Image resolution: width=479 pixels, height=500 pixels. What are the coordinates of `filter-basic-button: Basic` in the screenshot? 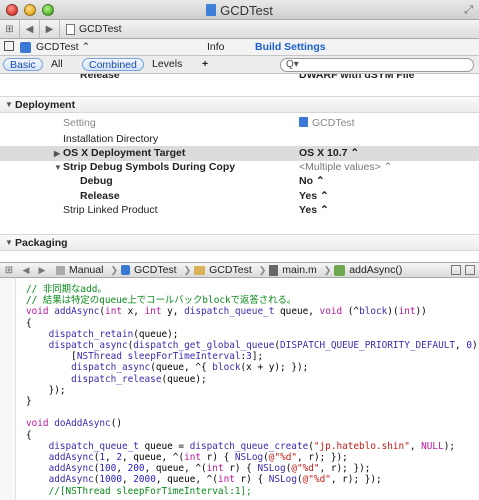 It's located at (23, 64).